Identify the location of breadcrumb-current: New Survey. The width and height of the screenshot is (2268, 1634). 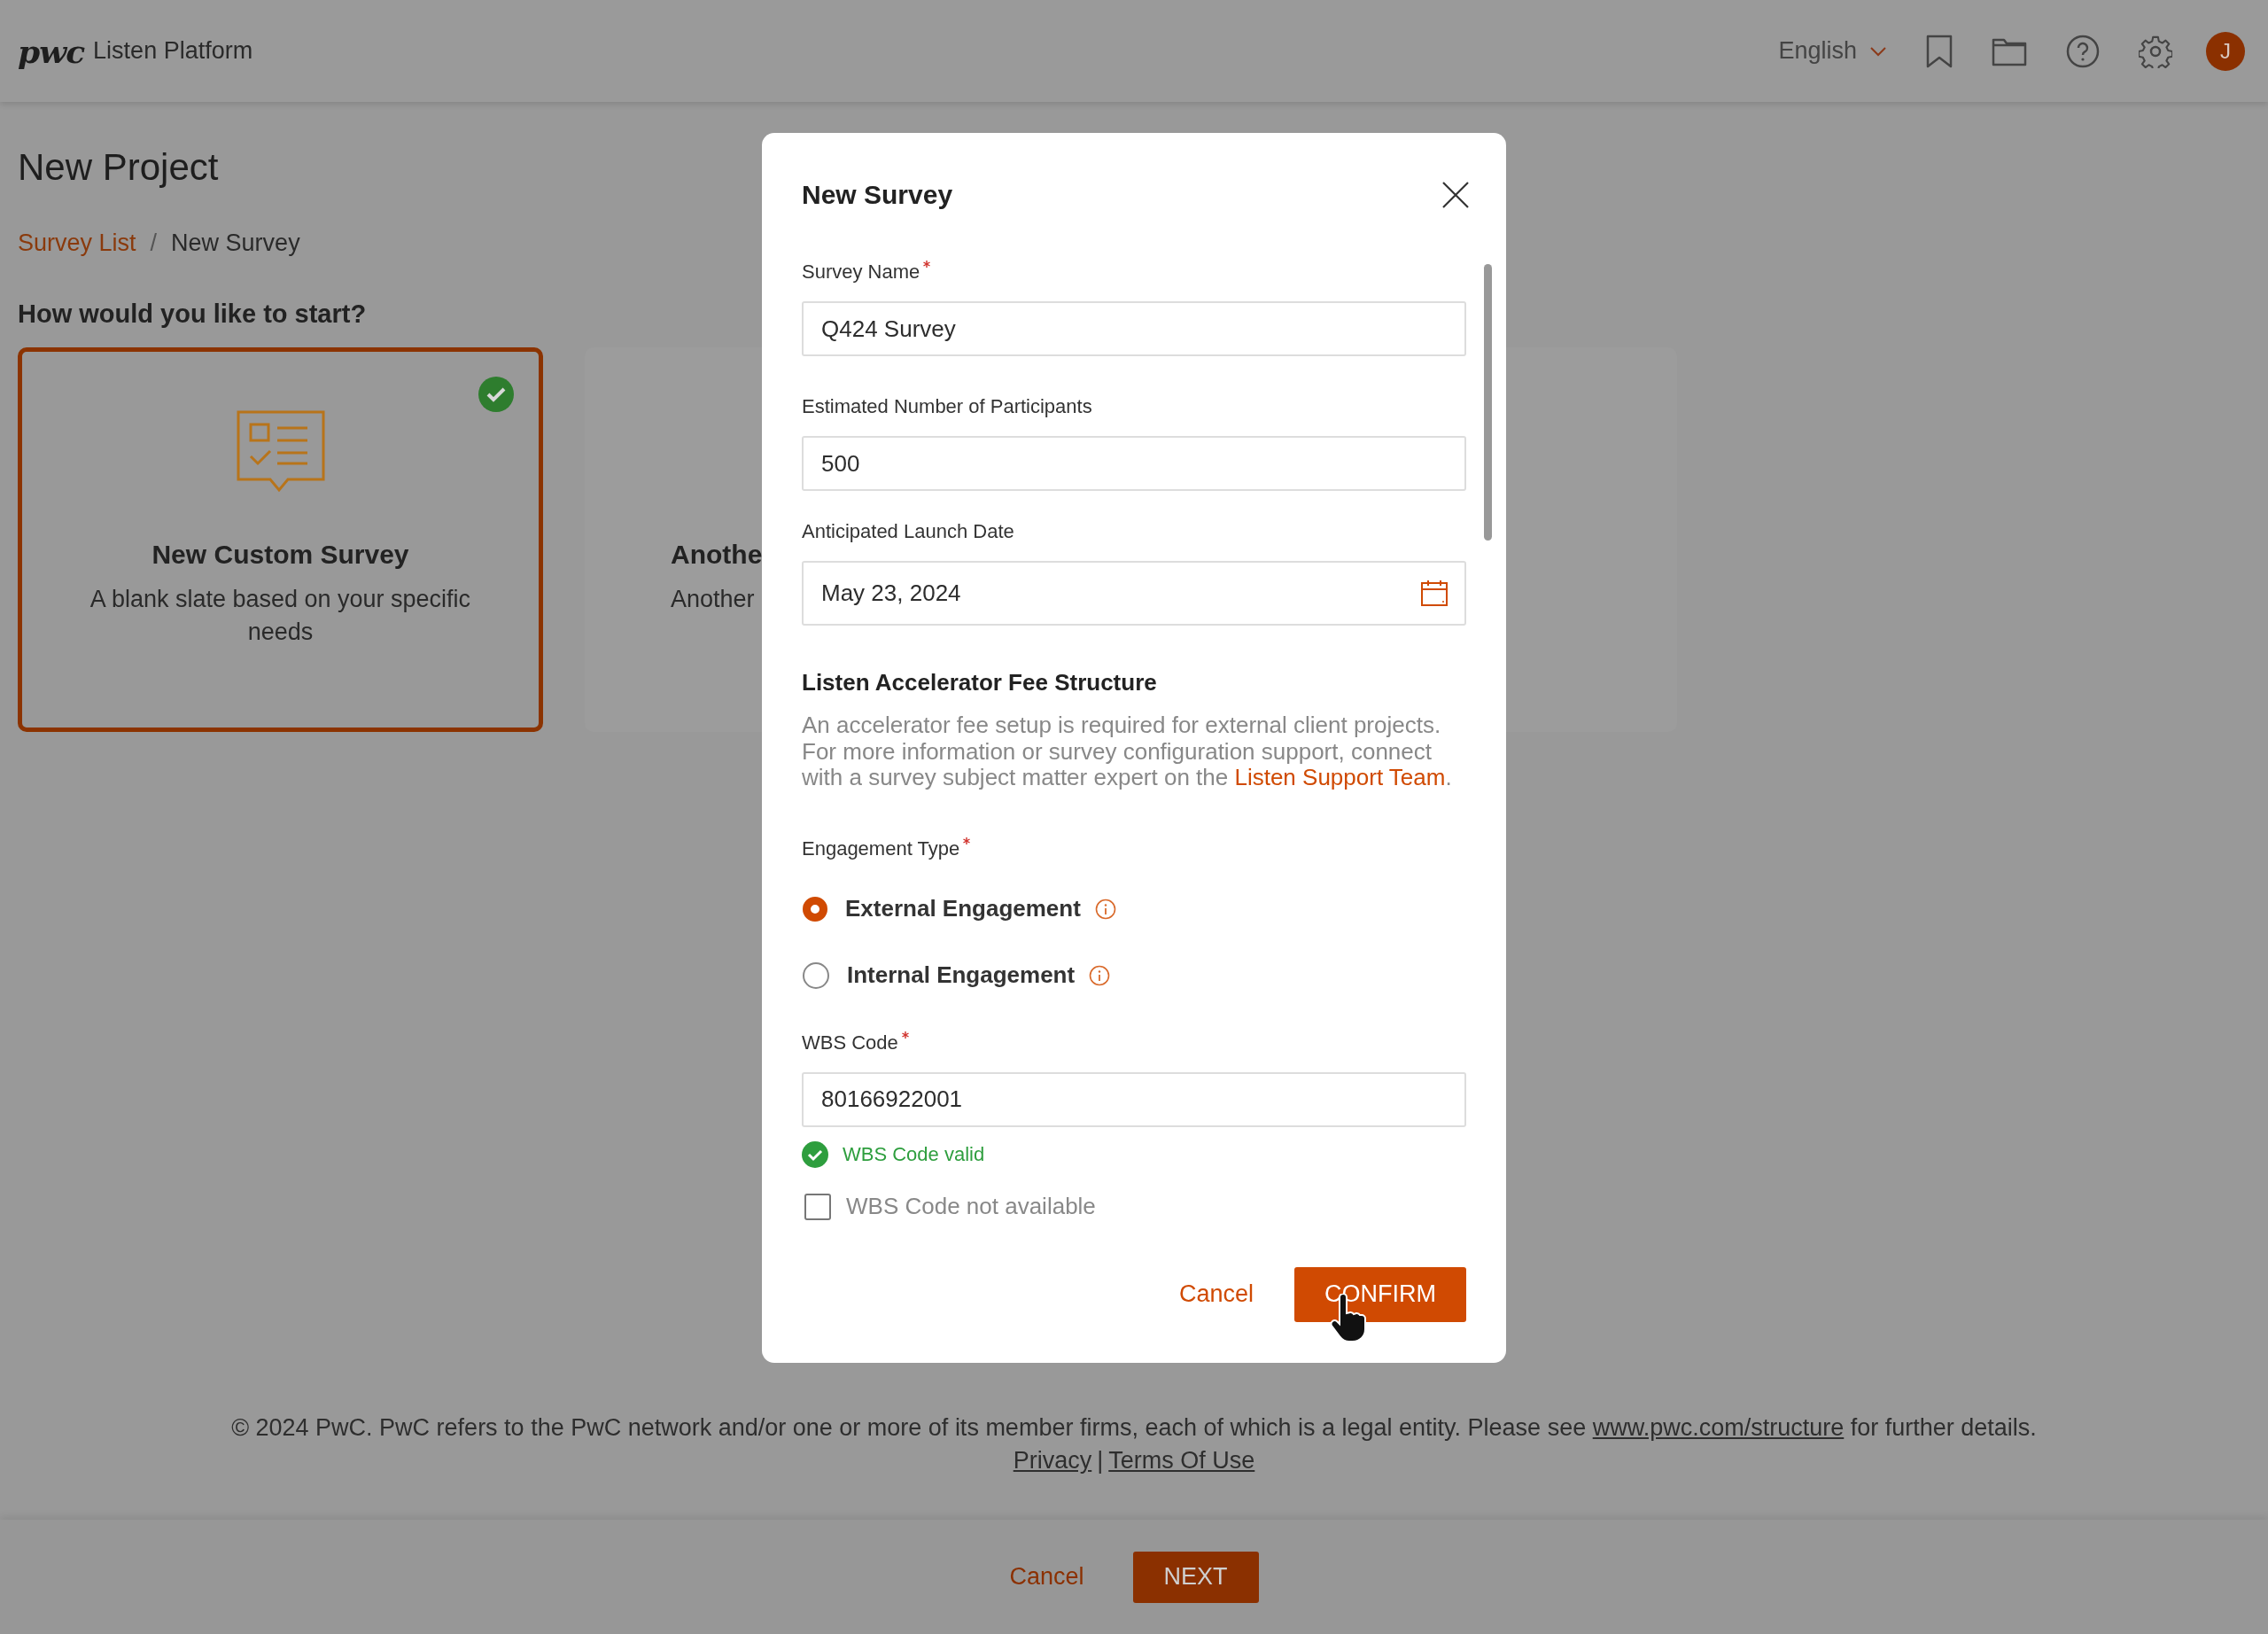
(236, 243).